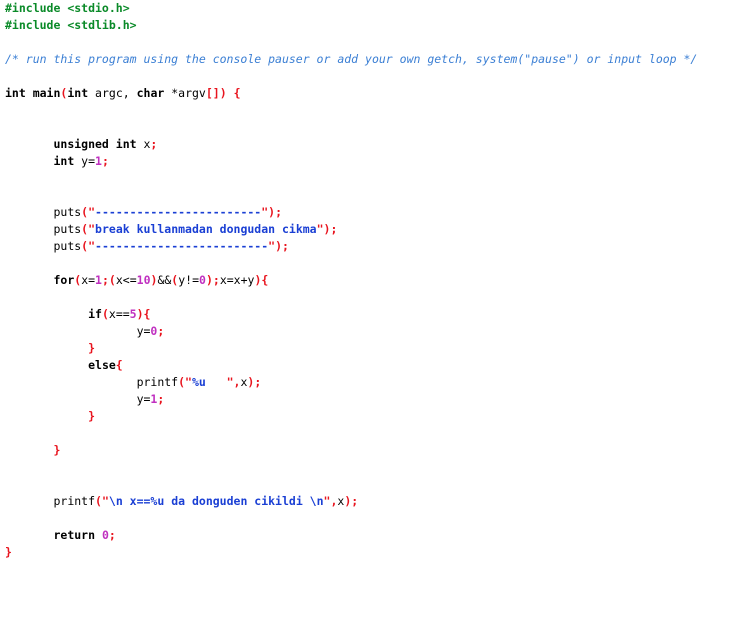 The width and height of the screenshot is (729, 627). What do you see at coordinates (364, 144) in the screenshot?
I see `code-line-9: unsigned int x;` at bounding box center [364, 144].